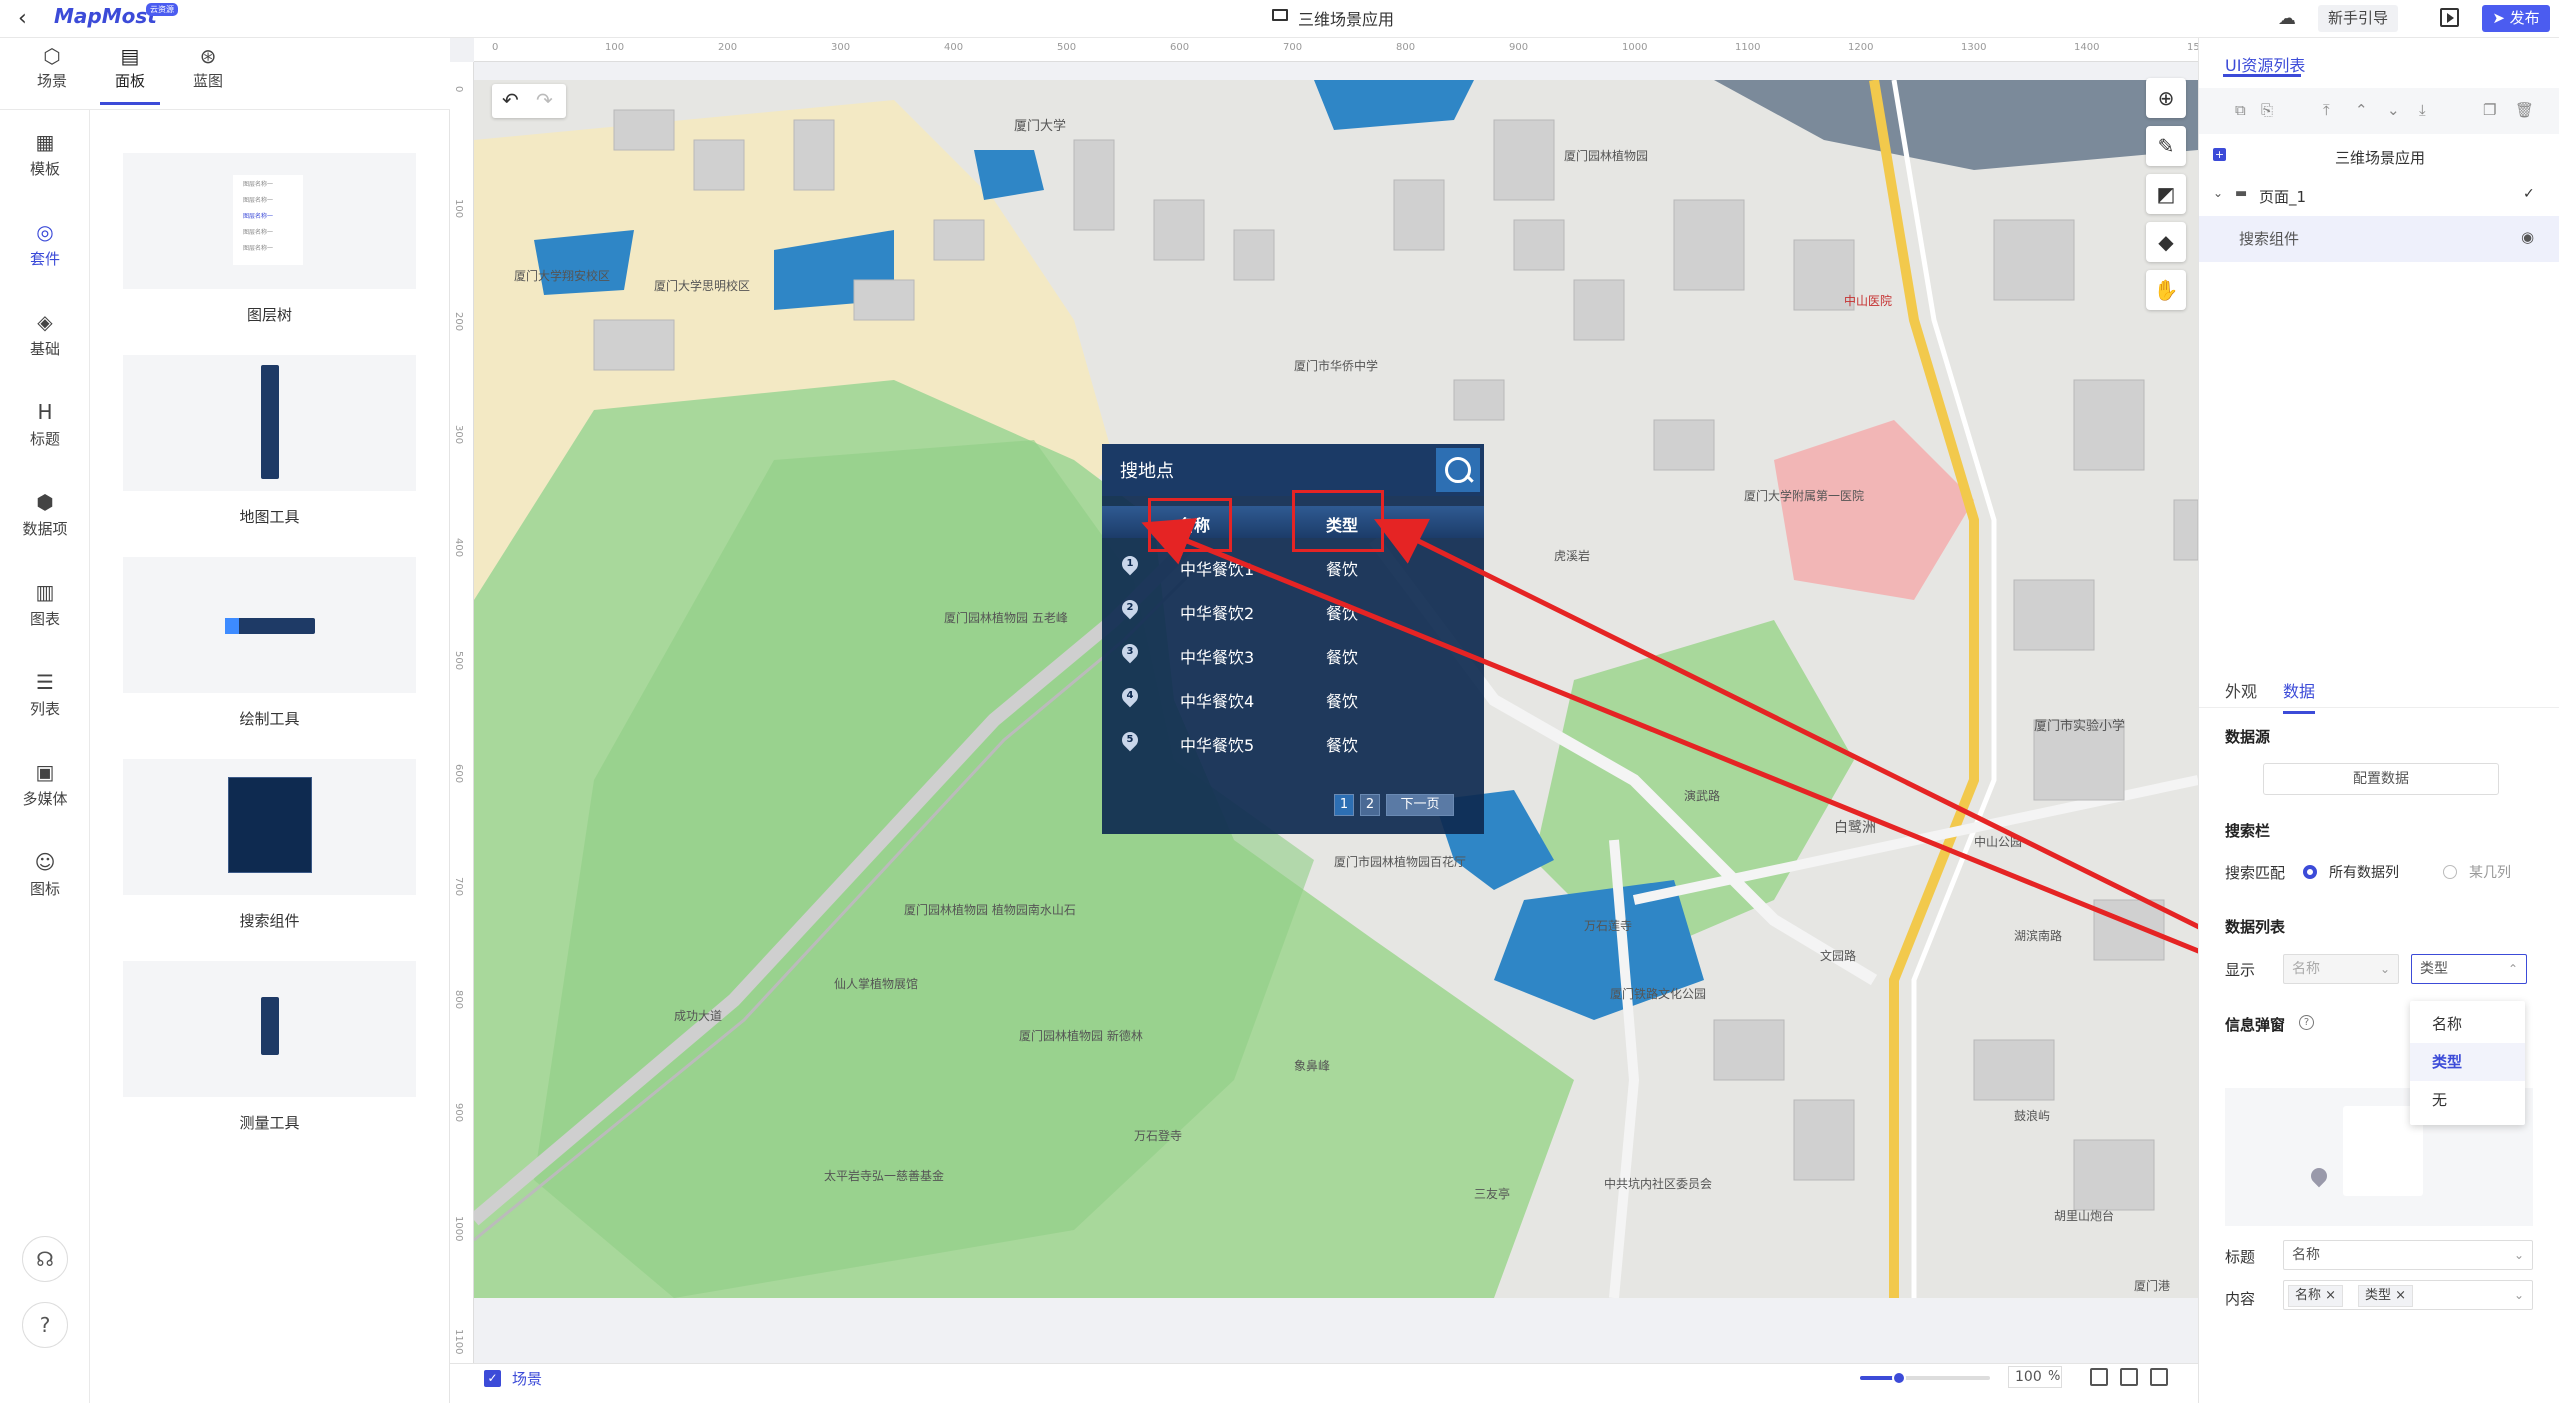 The image size is (2559, 1403). Describe the element at coordinates (2255, 927) in the screenshot. I see `section-data-list: 数据列表` at that location.